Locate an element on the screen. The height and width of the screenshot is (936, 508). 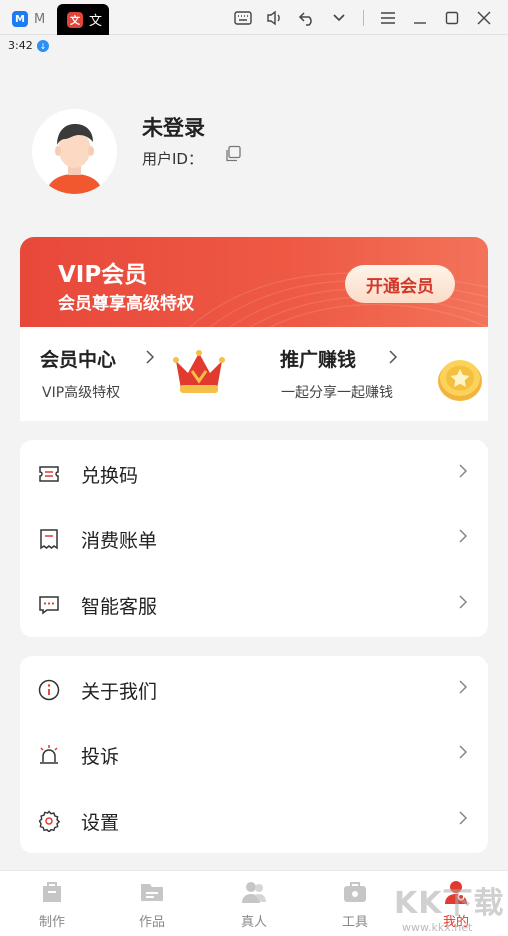
nav-tab-label: 真人 is located at coordinates (253, 922).